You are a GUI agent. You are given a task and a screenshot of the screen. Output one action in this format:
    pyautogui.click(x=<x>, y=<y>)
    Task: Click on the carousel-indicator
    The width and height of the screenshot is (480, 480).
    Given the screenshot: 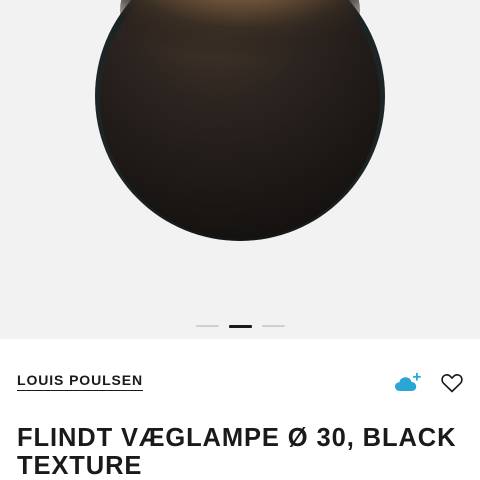 What is the action you would take?
    pyautogui.click(x=240, y=326)
    